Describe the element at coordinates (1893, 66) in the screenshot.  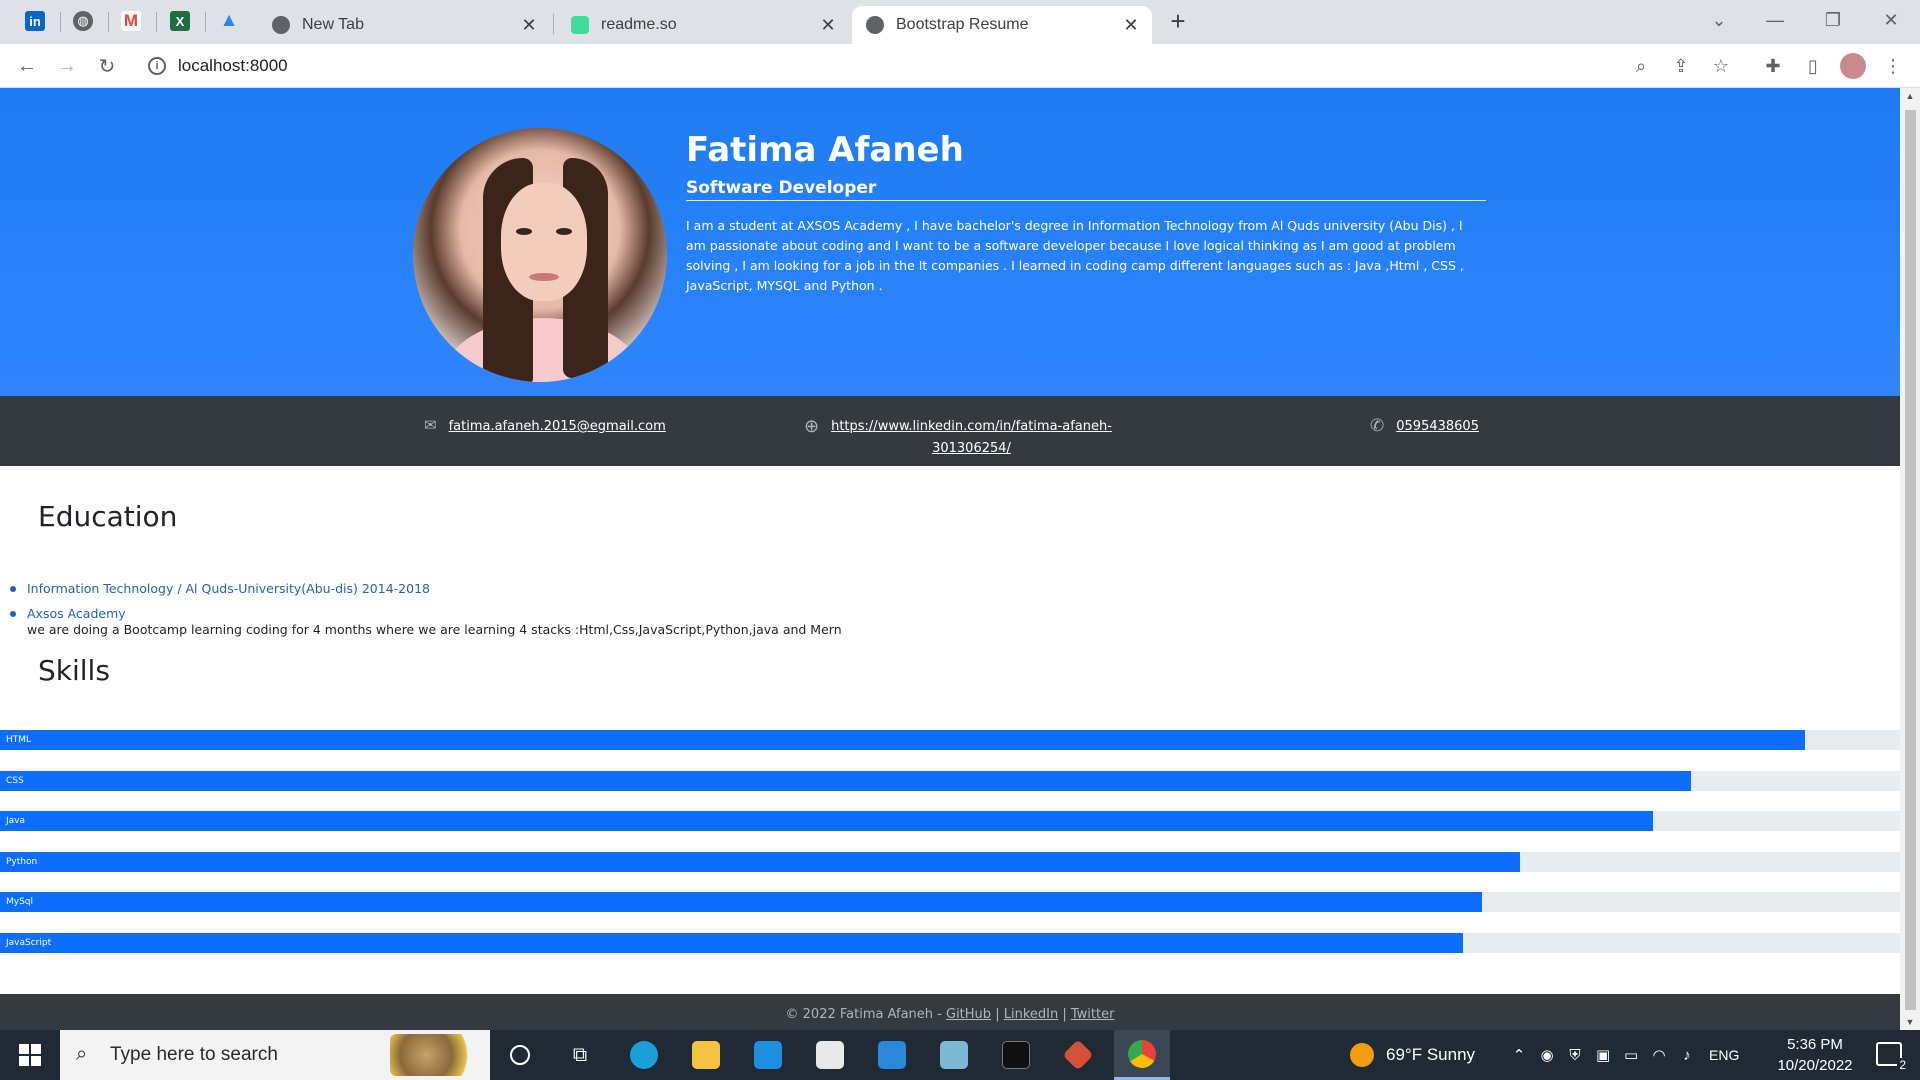
I see `menu-kebab-icon: ⋮` at that location.